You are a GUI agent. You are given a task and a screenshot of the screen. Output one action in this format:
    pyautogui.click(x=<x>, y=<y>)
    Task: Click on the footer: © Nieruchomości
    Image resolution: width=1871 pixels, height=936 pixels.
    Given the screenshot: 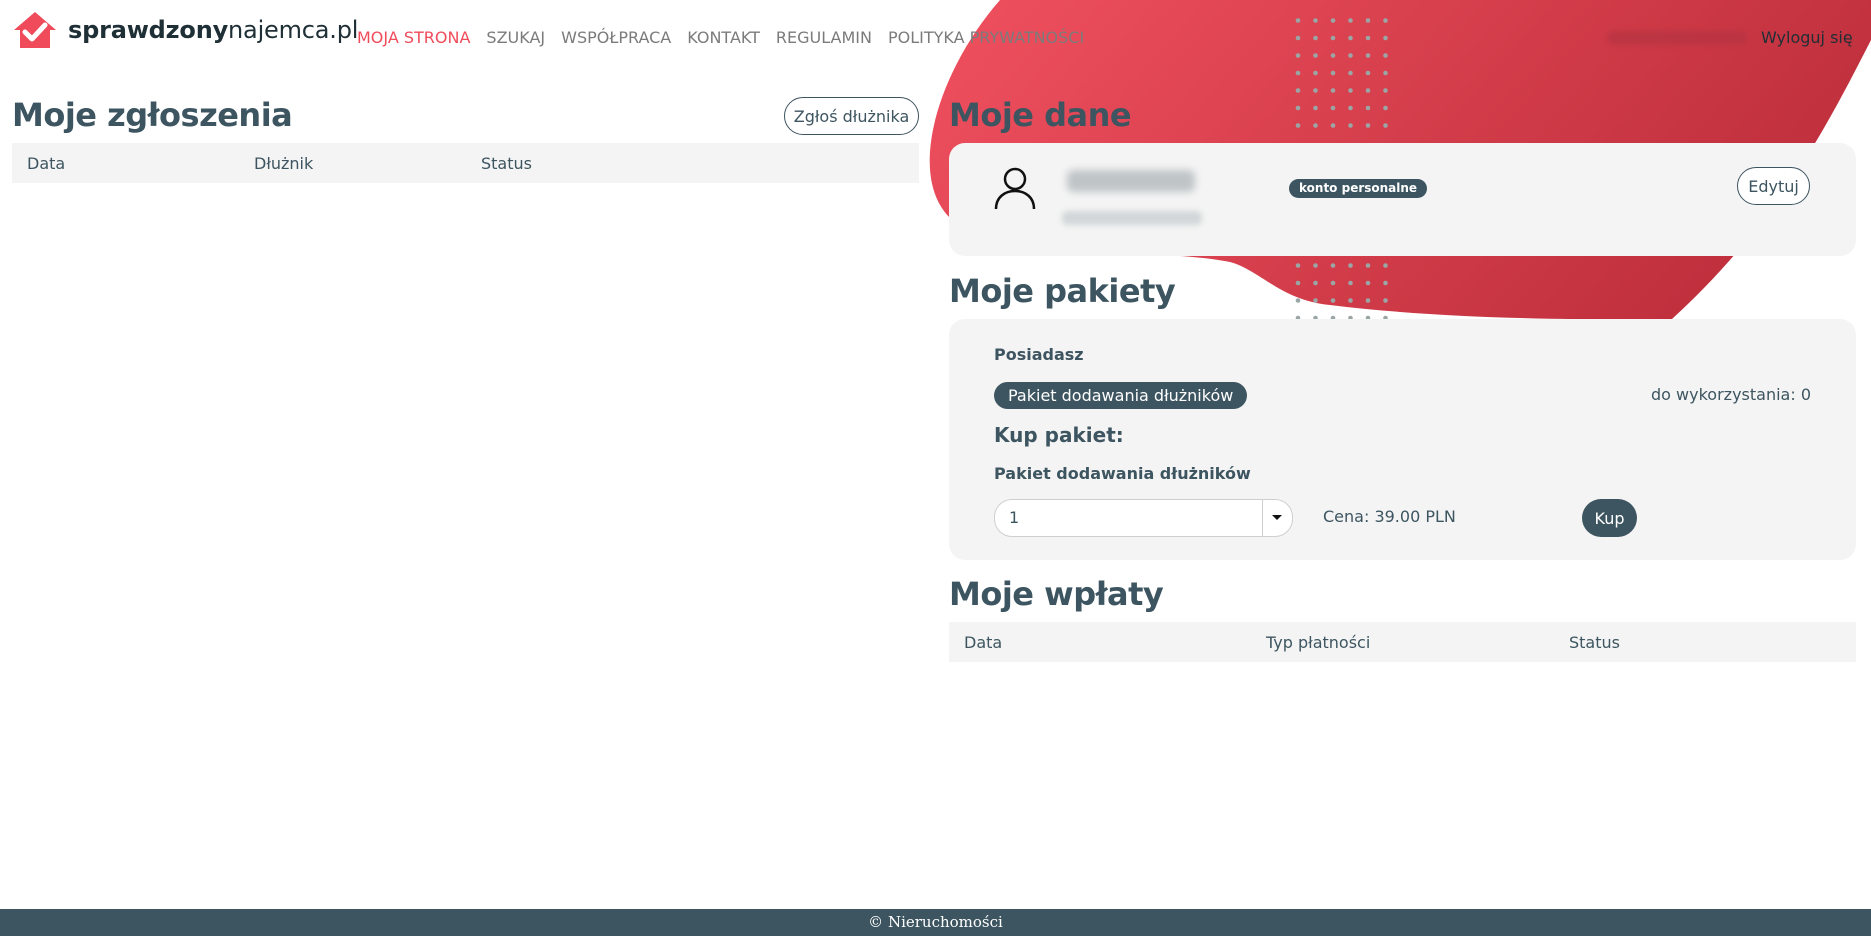 What is the action you would take?
    pyautogui.click(x=935, y=922)
    